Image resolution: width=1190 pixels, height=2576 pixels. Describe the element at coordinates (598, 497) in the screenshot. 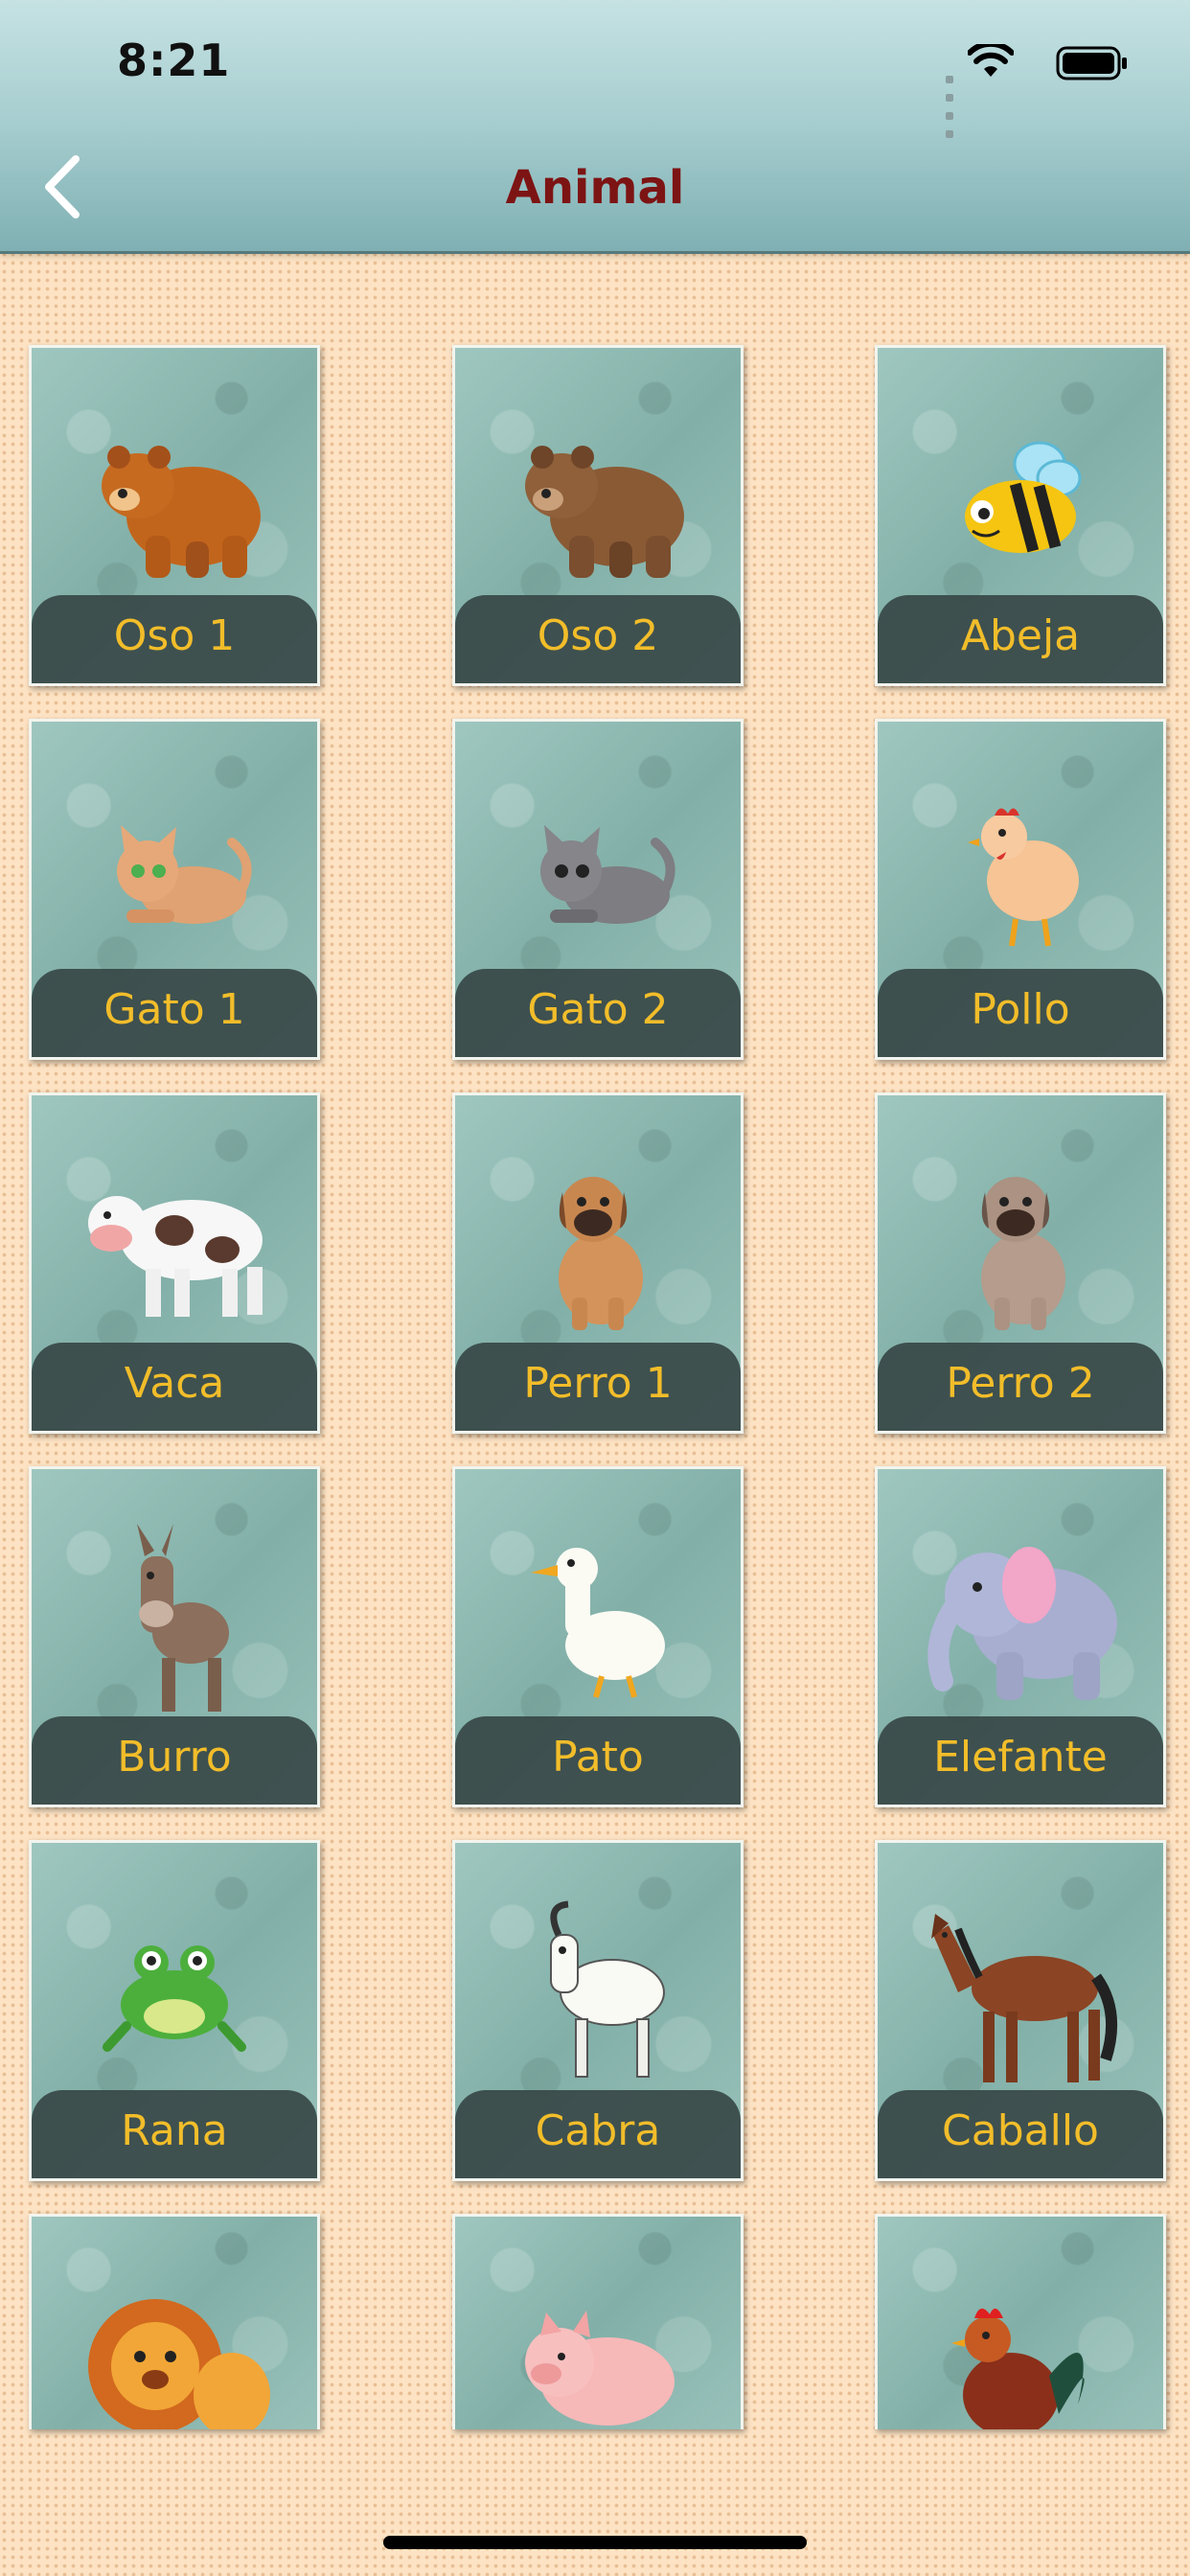

I see `grizzly-bear-icon` at that location.